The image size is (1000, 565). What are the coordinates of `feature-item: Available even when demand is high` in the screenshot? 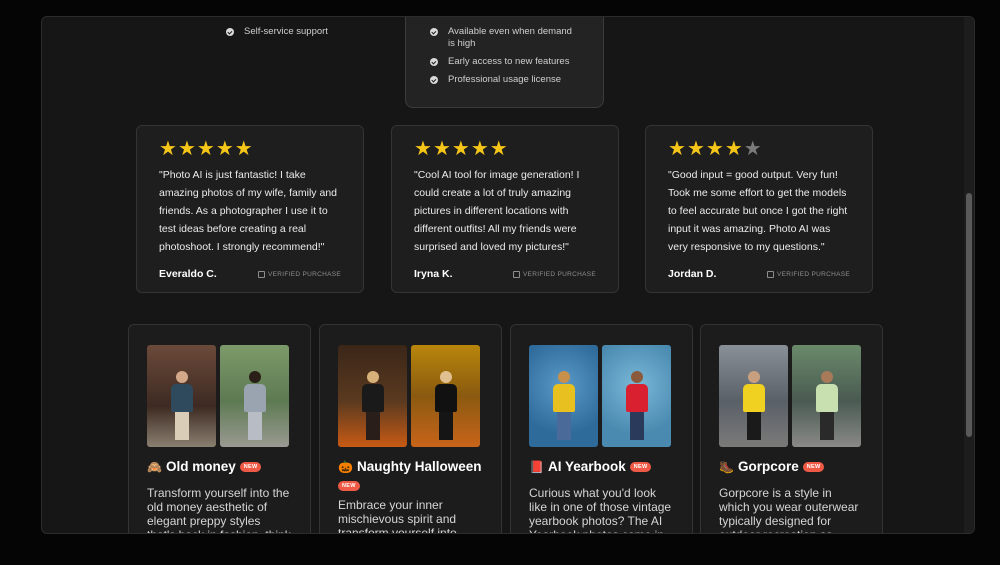 It's located at (505, 38).